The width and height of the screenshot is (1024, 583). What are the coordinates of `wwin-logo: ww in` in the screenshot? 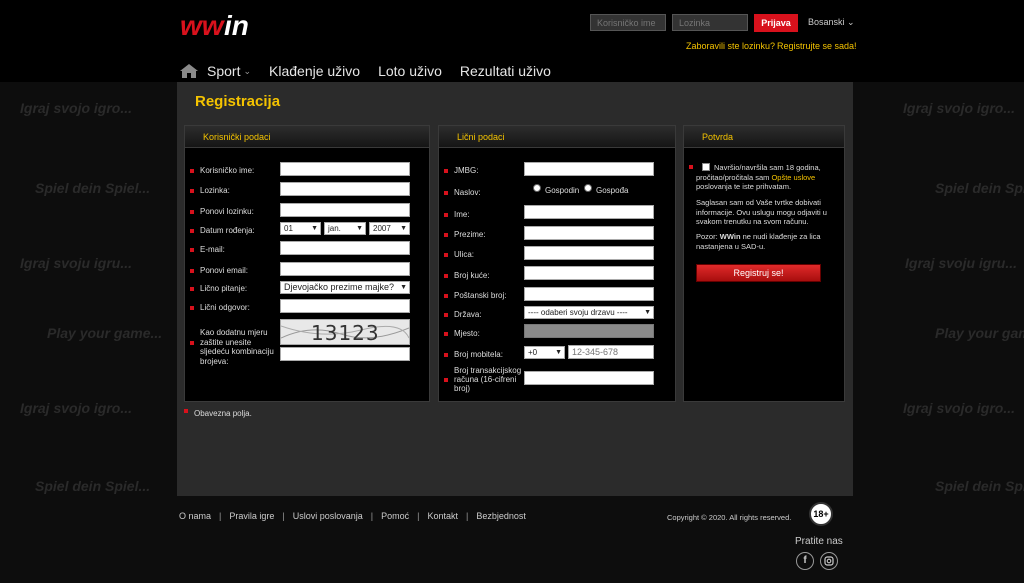 It's located at (233, 25).